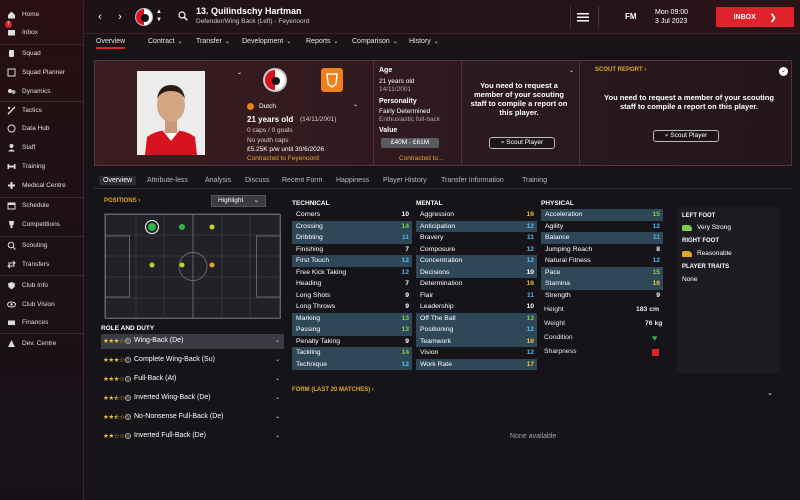 The height and width of the screenshot is (500, 800). What do you see at coordinates (213, 41) in the screenshot?
I see `subnav-transfer: Transfer ⌄` at bounding box center [213, 41].